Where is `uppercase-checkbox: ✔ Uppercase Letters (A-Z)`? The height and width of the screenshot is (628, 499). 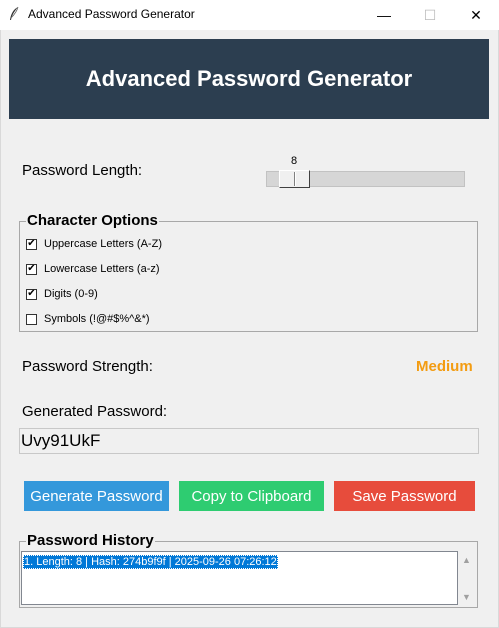 uppercase-checkbox: ✔ Uppercase Letters (A-Z) is located at coordinates (94, 244).